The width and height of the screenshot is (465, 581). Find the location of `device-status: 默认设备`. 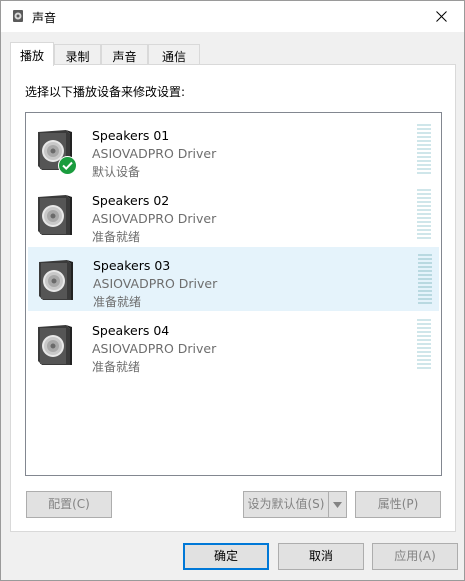

device-status: 默认设备 is located at coordinates (116, 172).